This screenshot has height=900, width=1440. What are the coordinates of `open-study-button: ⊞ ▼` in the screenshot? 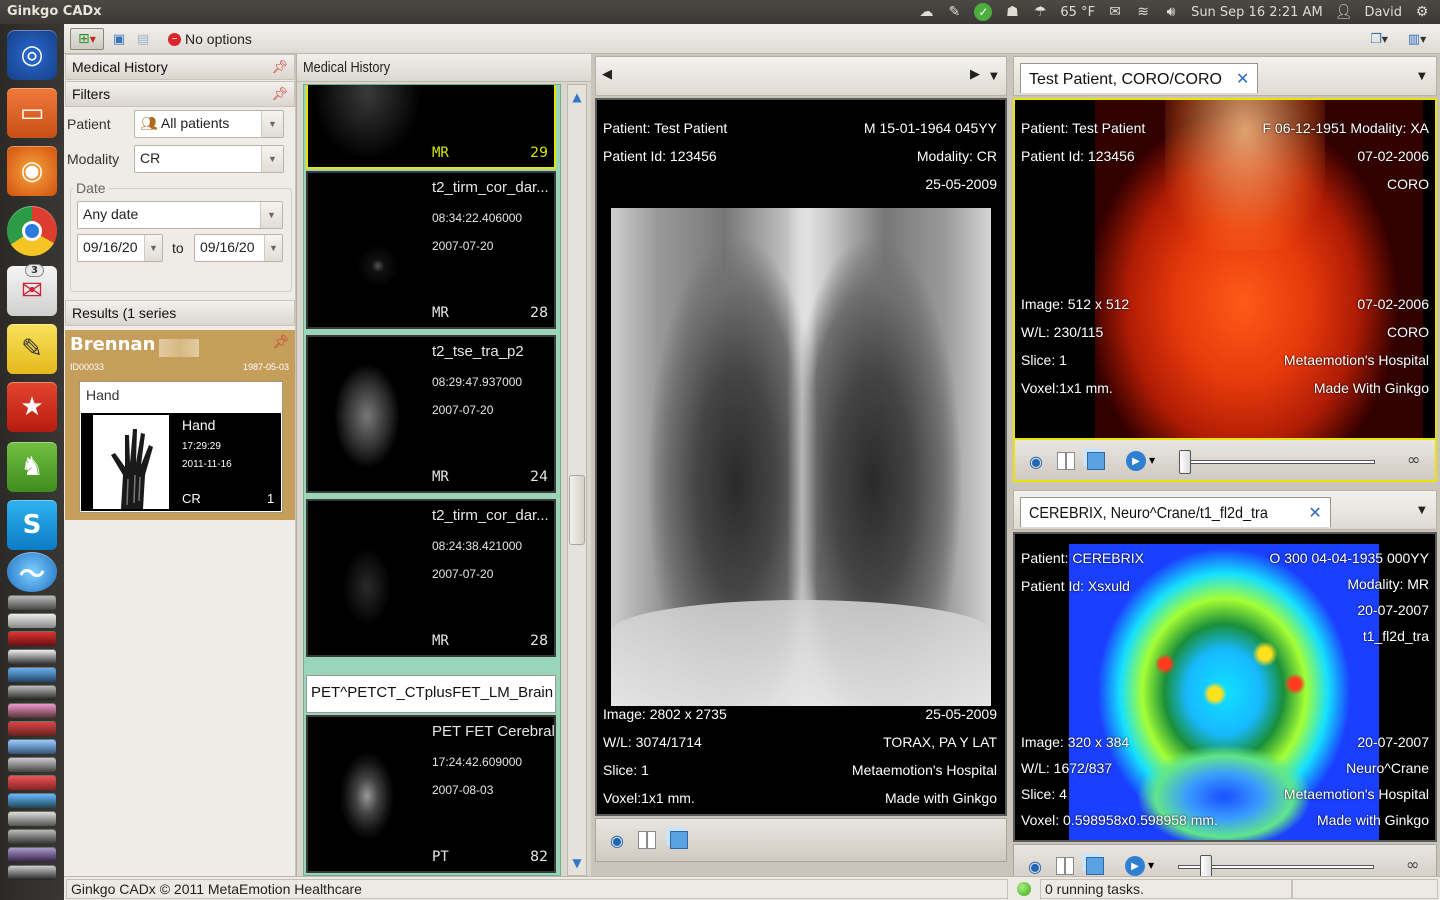 It's located at (87, 39).